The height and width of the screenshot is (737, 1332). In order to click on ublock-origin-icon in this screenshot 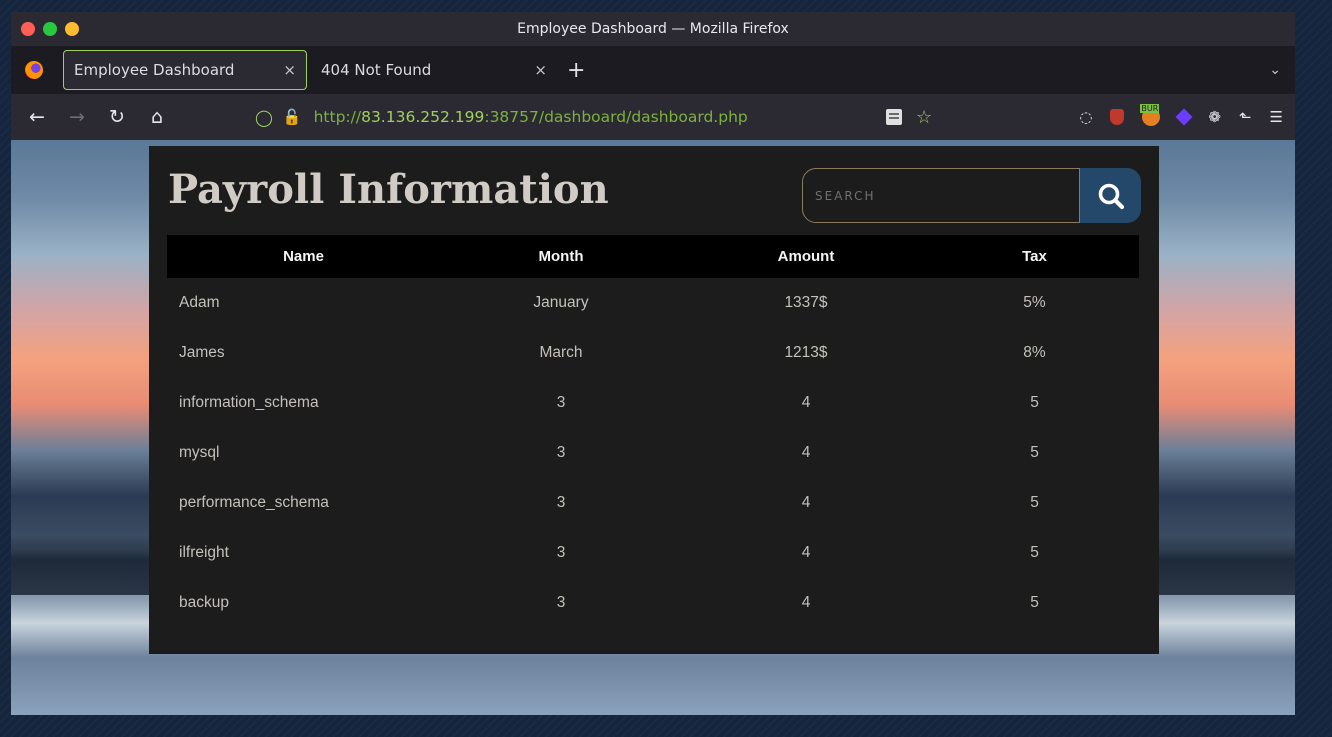, I will do `click(1117, 117)`.